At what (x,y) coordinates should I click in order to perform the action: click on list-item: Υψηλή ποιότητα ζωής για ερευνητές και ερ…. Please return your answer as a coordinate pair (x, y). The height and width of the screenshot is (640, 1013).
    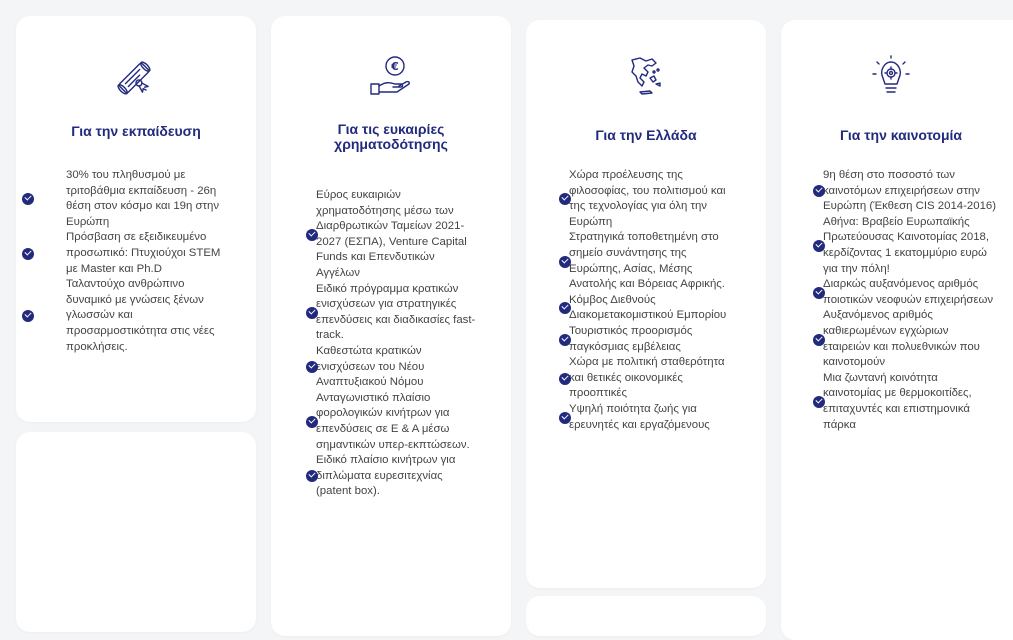
    Looking at the image, I should click on (646, 417).